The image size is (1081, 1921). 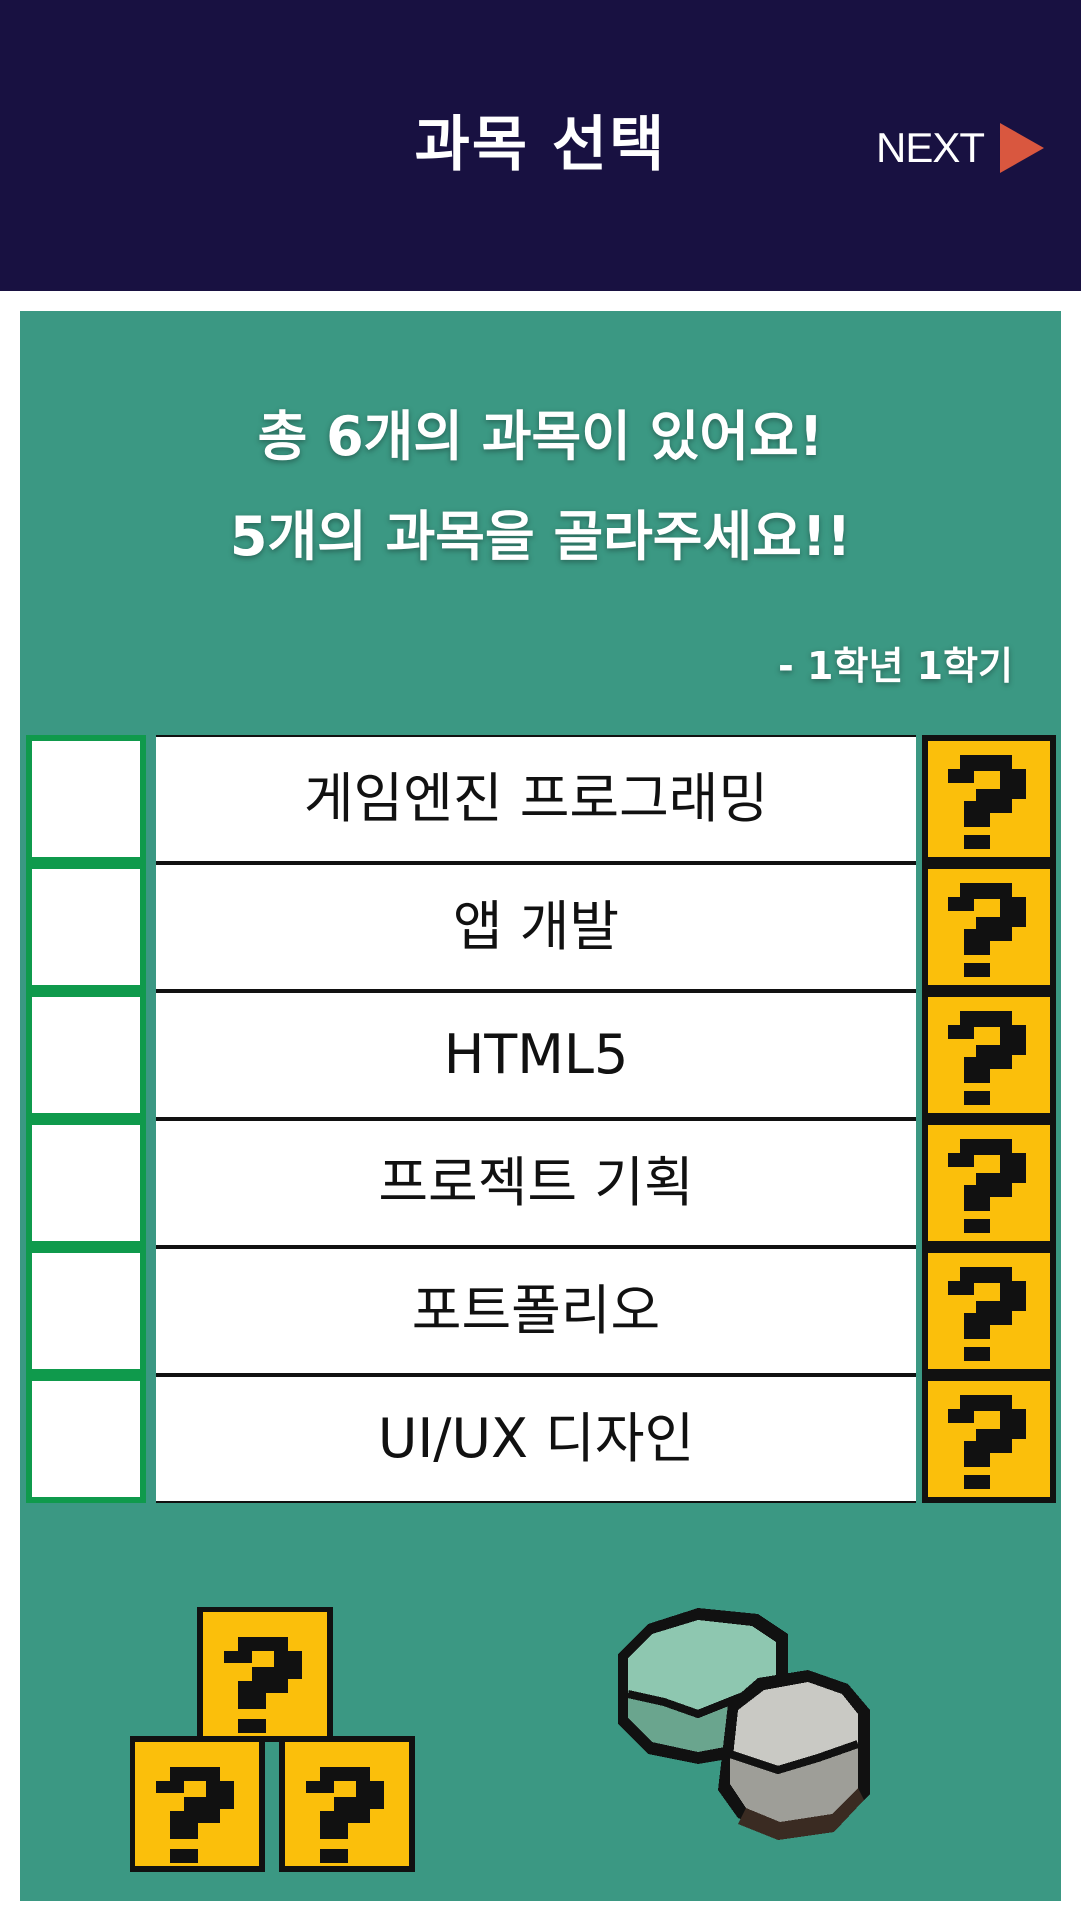 I want to click on next-button: NEXT, so click(x=961, y=148).